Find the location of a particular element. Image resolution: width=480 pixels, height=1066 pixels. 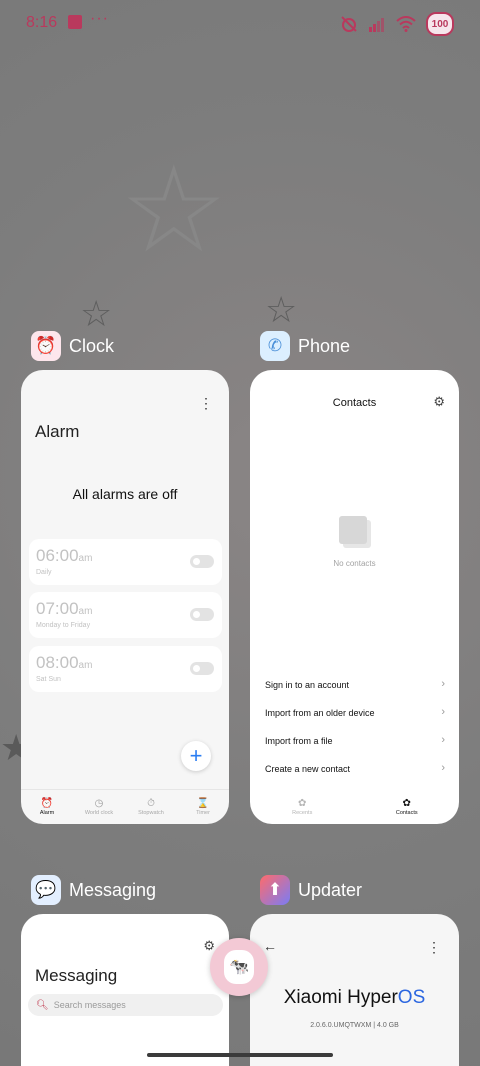

status-time: 8:16 is located at coordinates (42, 22).